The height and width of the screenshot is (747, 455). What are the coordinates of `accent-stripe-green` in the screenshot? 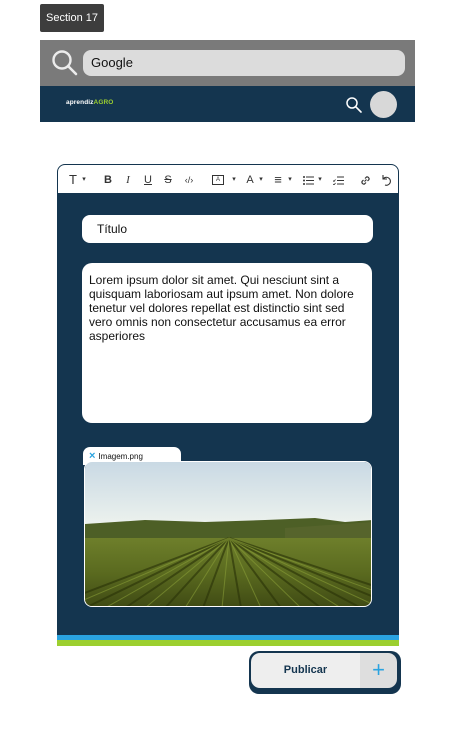 It's located at (228, 643).